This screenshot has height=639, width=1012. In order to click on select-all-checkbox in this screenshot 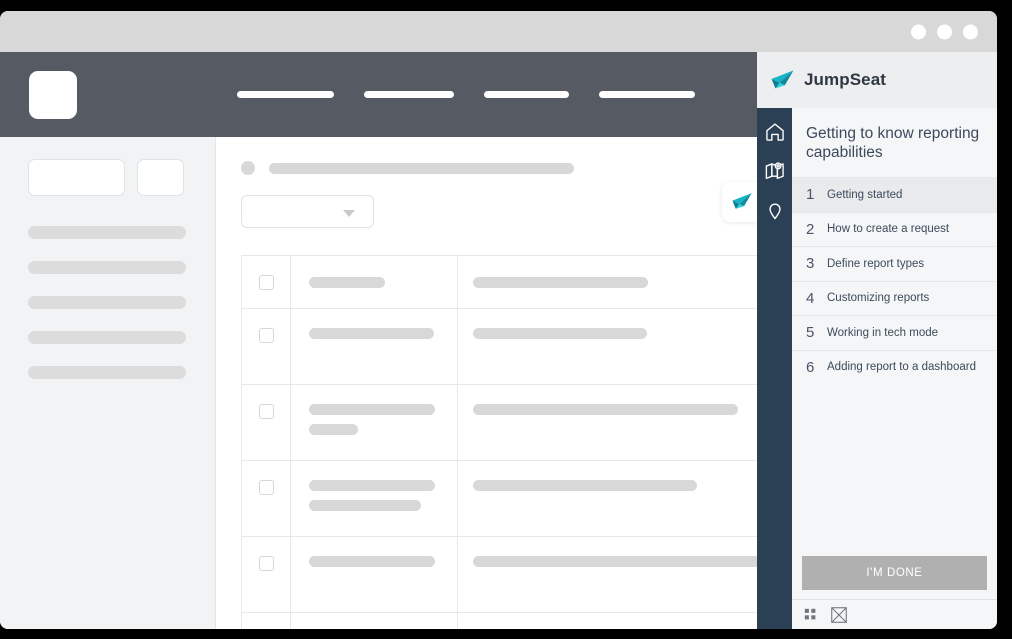, I will do `click(266, 282)`.